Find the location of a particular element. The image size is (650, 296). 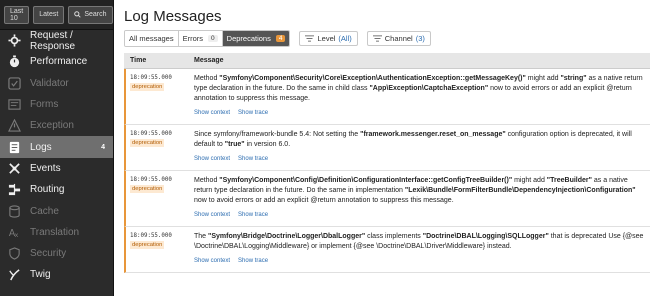

filter-icon is located at coordinates (310, 38).